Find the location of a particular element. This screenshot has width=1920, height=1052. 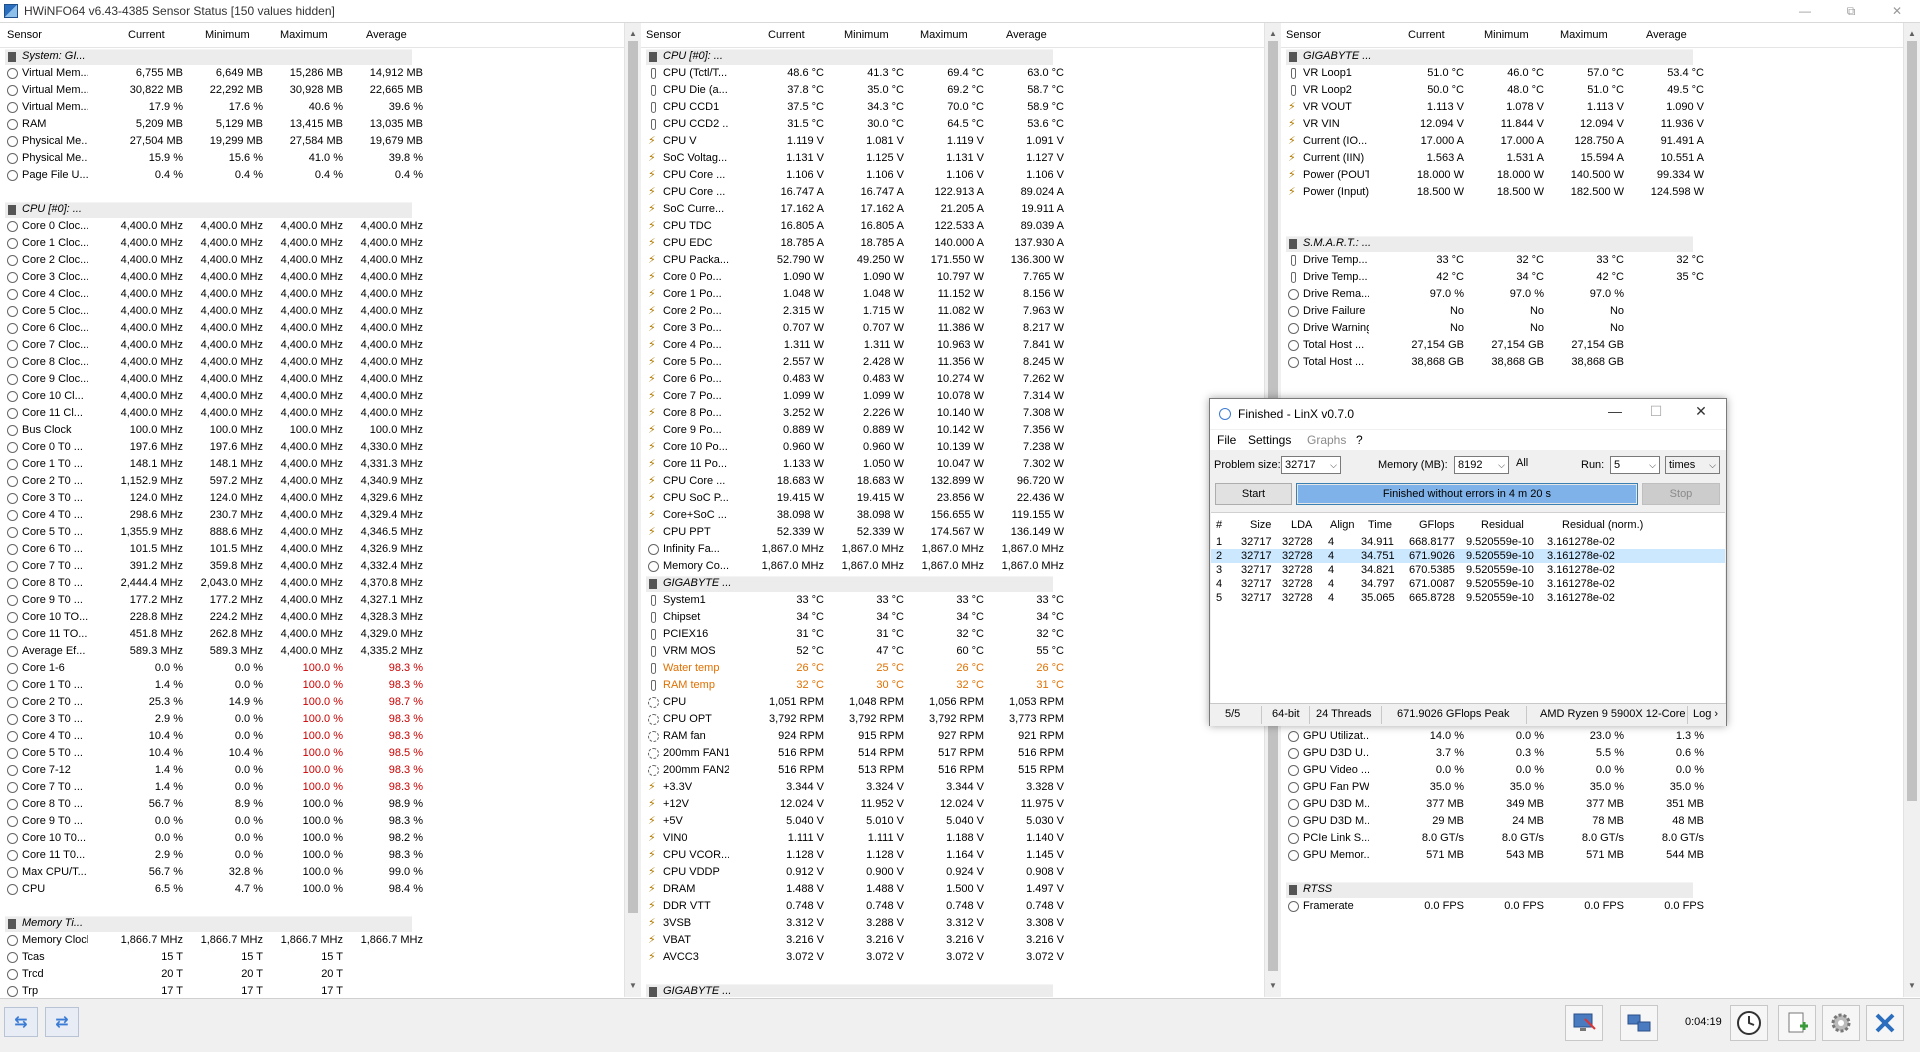

menu-graphs: Graphs is located at coordinates (1326, 440).